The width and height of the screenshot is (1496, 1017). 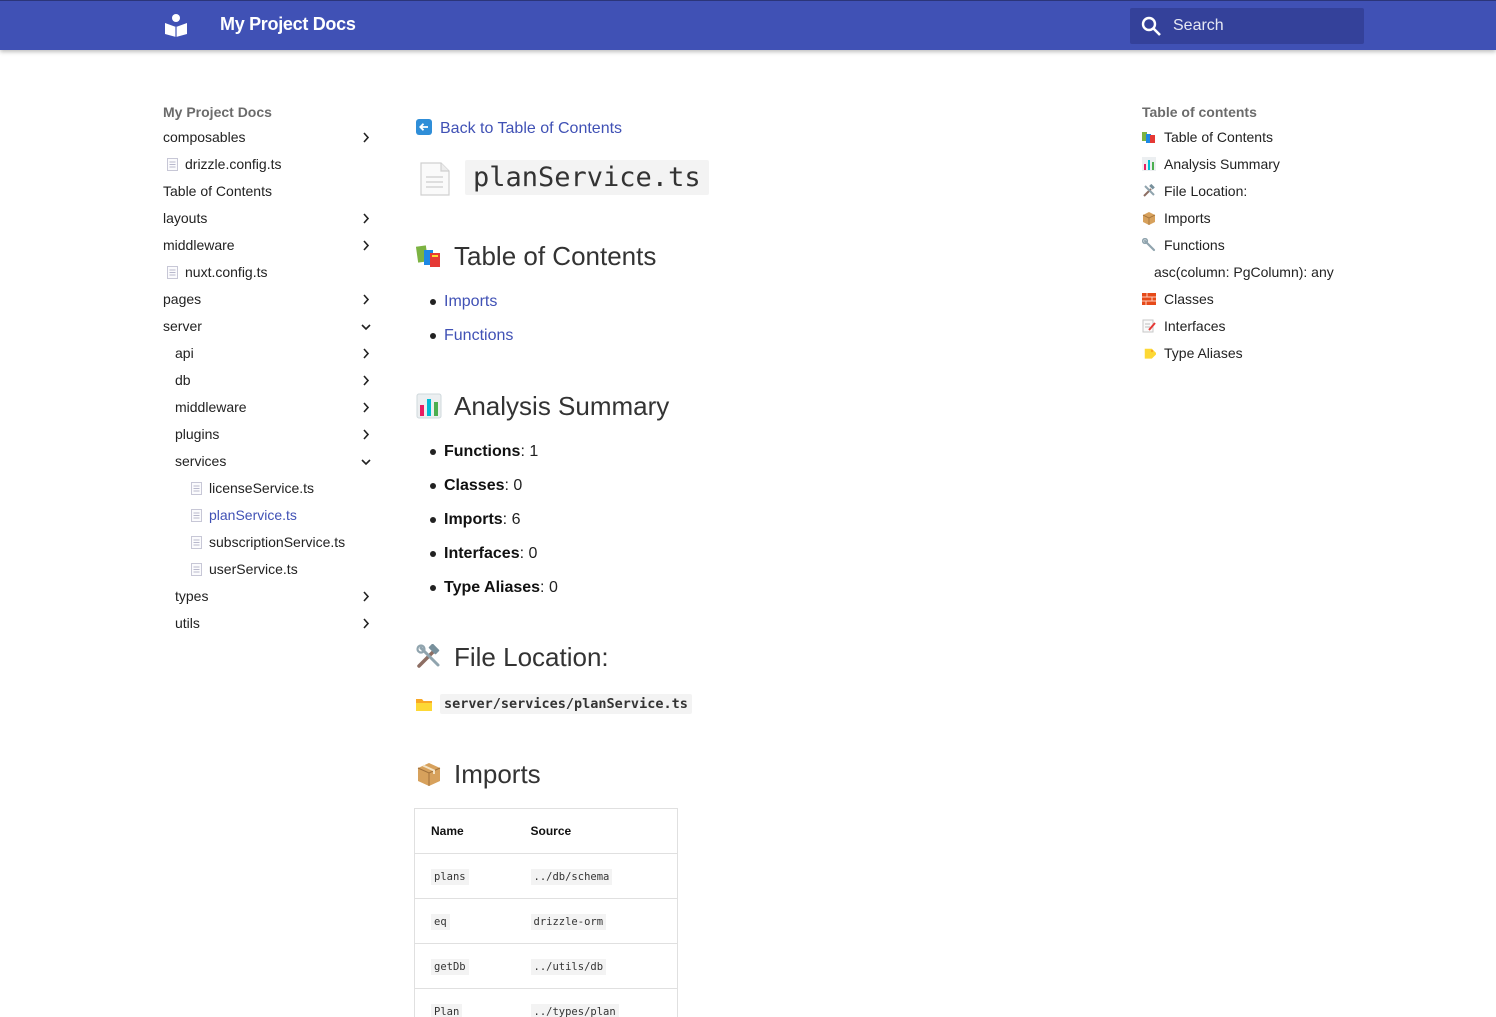 I want to click on toc-item-classes: Classes, so click(x=1257, y=299).